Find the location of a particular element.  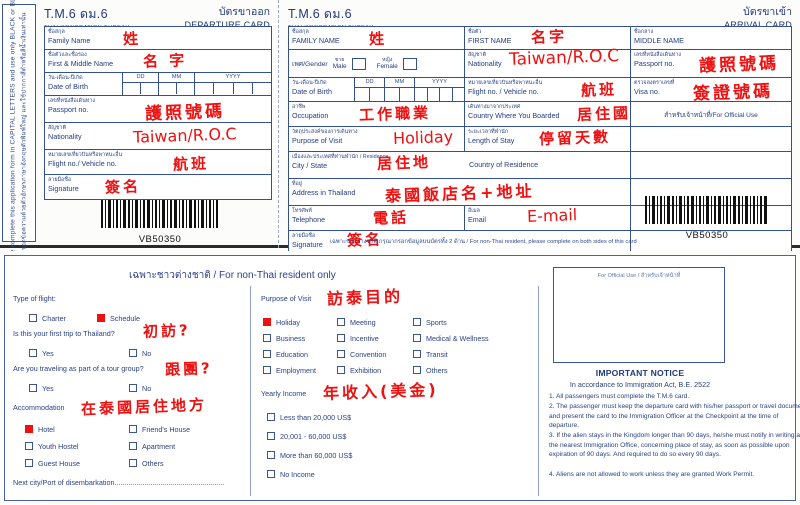

departure-family-name-cell: ชื่อสกุล Family Name 姓 is located at coordinates (158, 38).